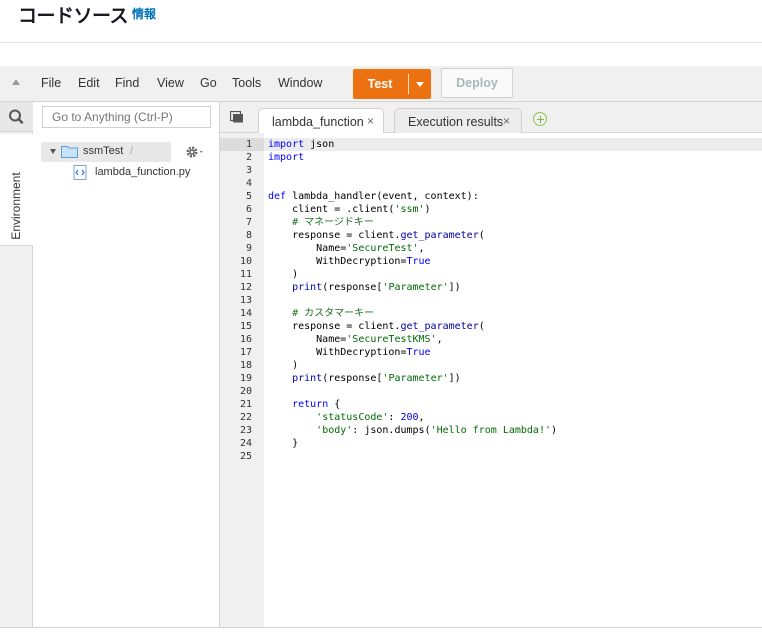  I want to click on search-toggle, so click(16, 117).